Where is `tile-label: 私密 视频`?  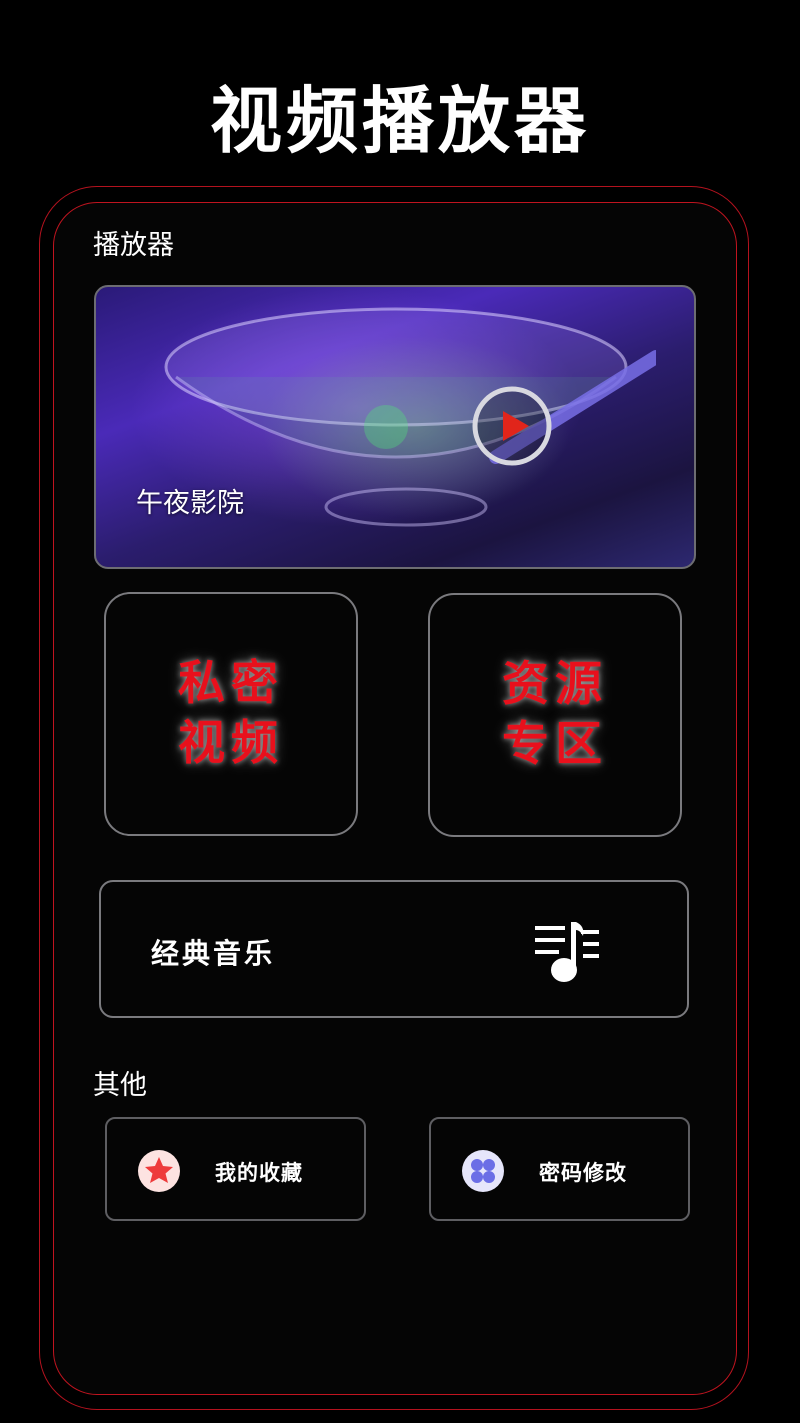 tile-label: 私密 视频 is located at coordinates (231, 714).